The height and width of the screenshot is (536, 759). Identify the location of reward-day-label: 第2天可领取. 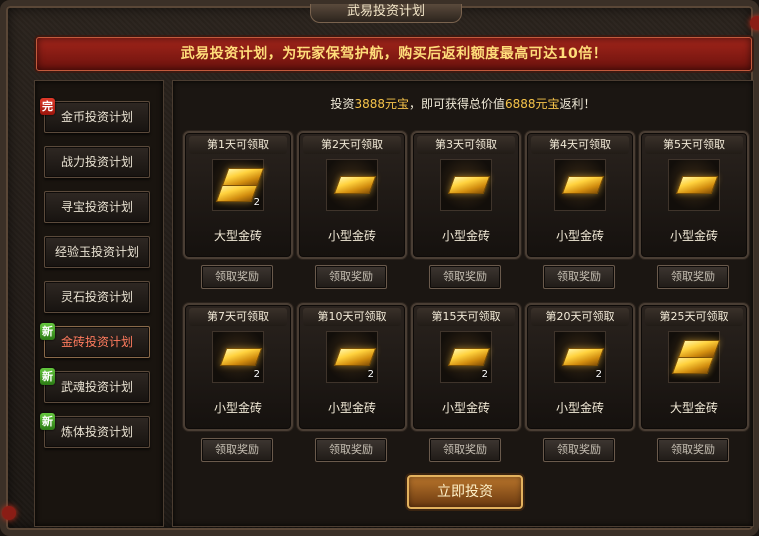
(352, 145).